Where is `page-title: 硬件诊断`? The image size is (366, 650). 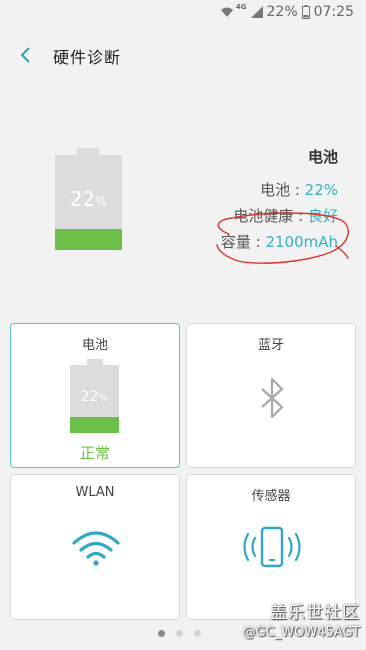
page-title: 硬件诊断 is located at coordinates (87, 57).